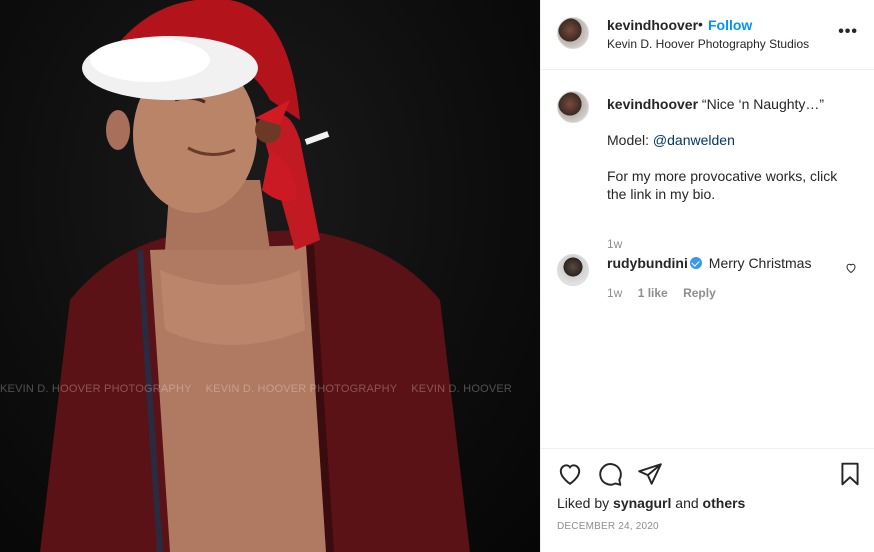  What do you see at coordinates (96, 389) in the screenshot?
I see `watermark-text-1: KEVIN D. HOOVER PHOTOGRAPHY` at bounding box center [96, 389].